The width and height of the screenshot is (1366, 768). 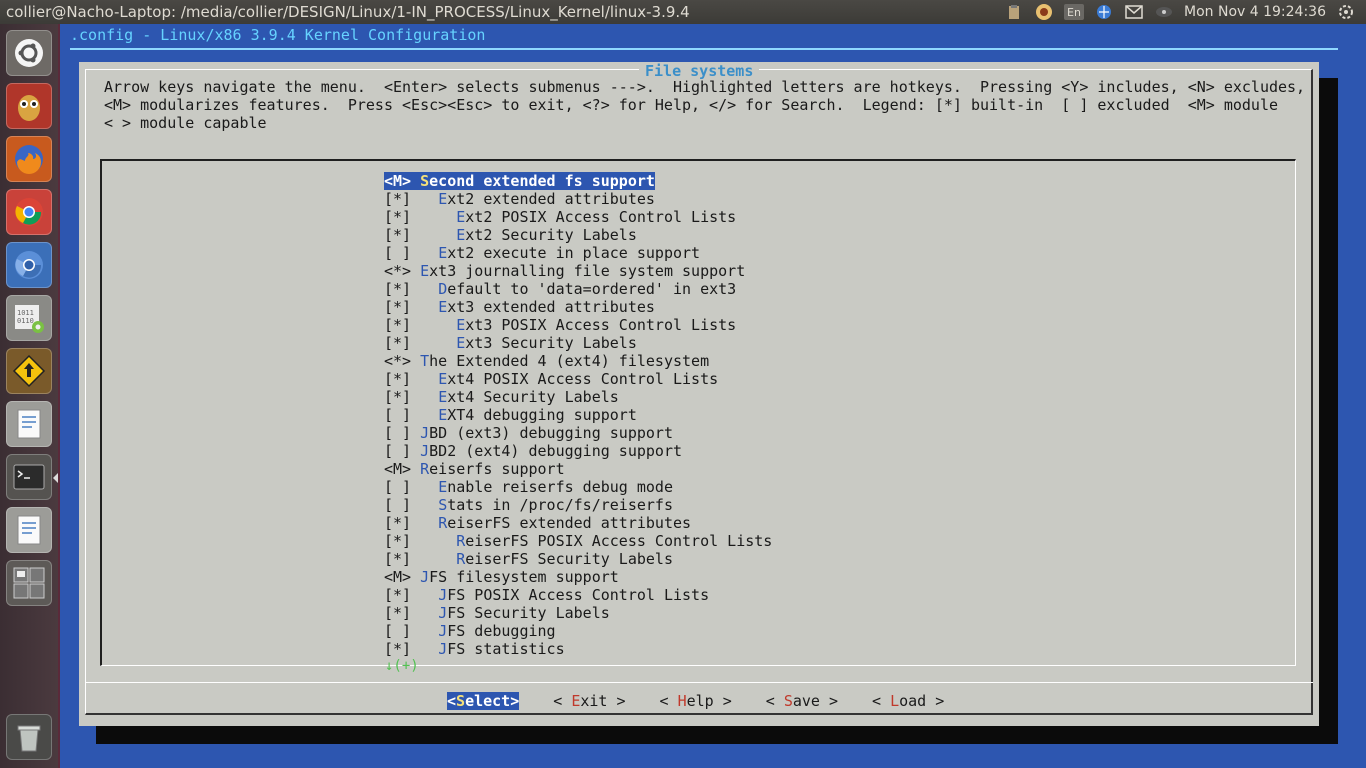 I want to click on launcher-binary-settings: 1011 0110, so click(x=29, y=318).